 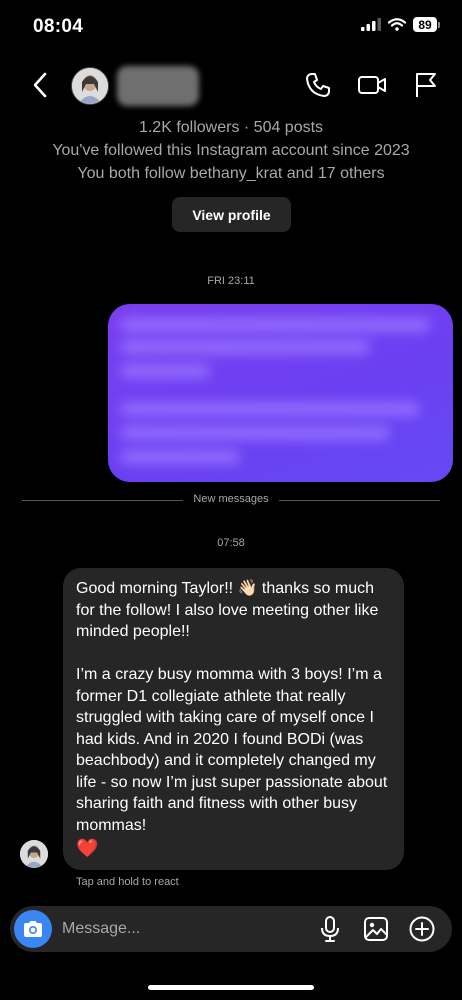 What do you see at coordinates (162, 929) in the screenshot?
I see `message-input` at bounding box center [162, 929].